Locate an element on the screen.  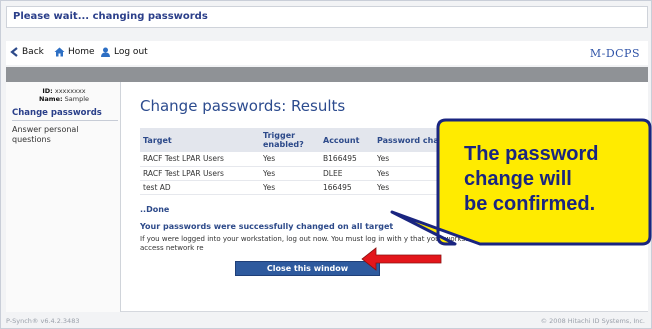
window-title-bar: Please wait... changing passwords is located at coordinates (327, 17).